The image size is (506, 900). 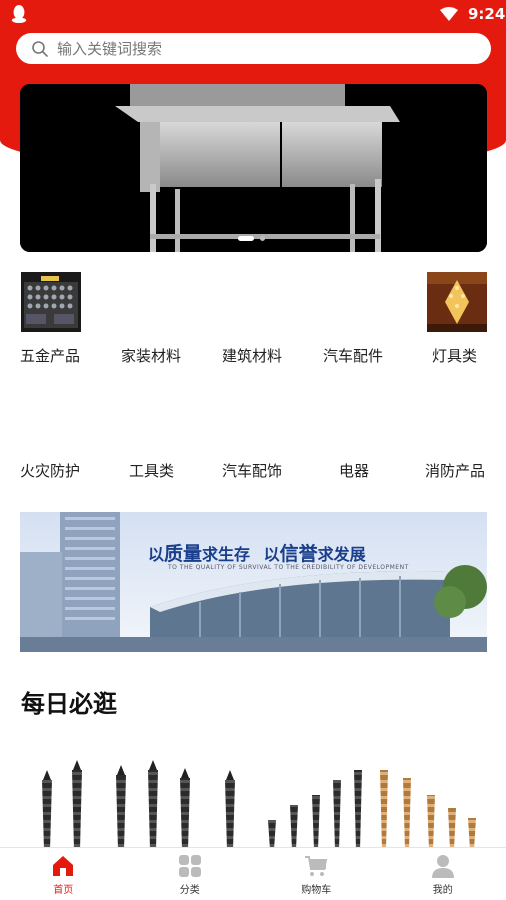 What do you see at coordinates (252, 470) in the screenshot?
I see `category-car-accessories: 汽车配饰` at bounding box center [252, 470].